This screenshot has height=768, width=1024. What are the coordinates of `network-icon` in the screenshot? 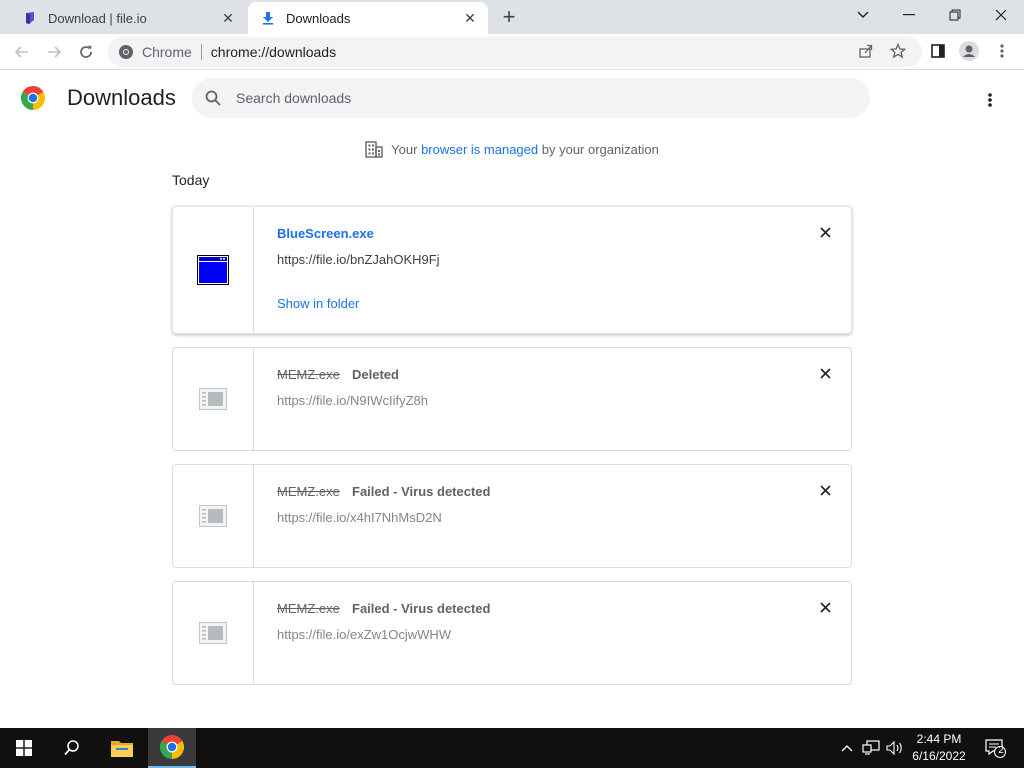 It's located at (871, 748).